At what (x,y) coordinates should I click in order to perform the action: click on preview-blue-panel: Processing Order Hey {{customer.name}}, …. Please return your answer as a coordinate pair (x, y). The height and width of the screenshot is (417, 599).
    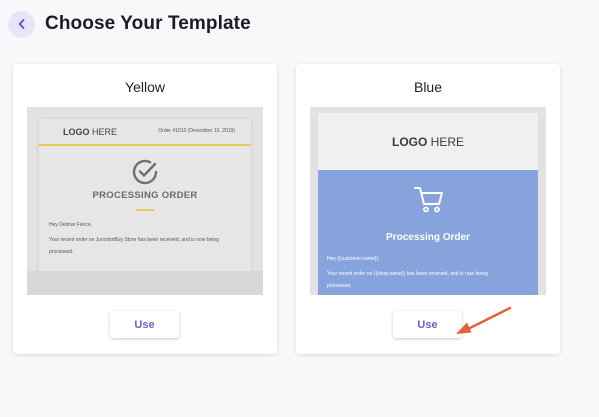
    Looking at the image, I should click on (428, 232).